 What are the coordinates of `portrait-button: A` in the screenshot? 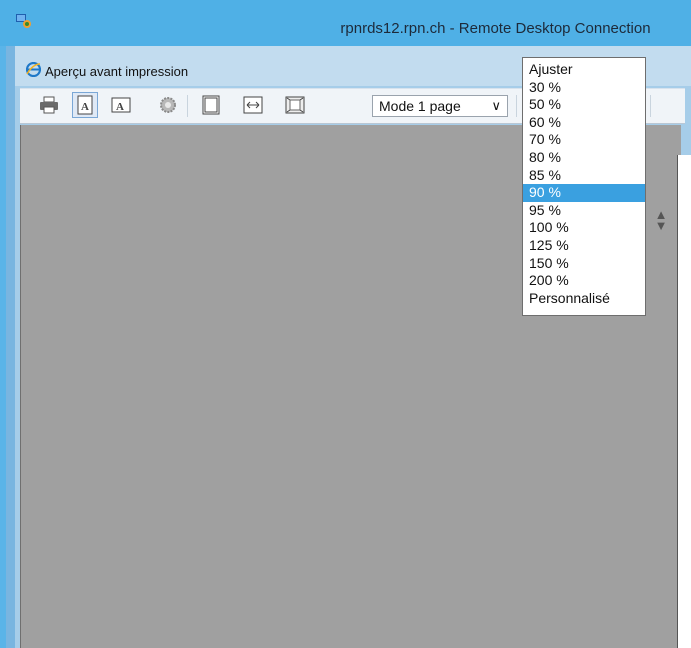 It's located at (85, 105).